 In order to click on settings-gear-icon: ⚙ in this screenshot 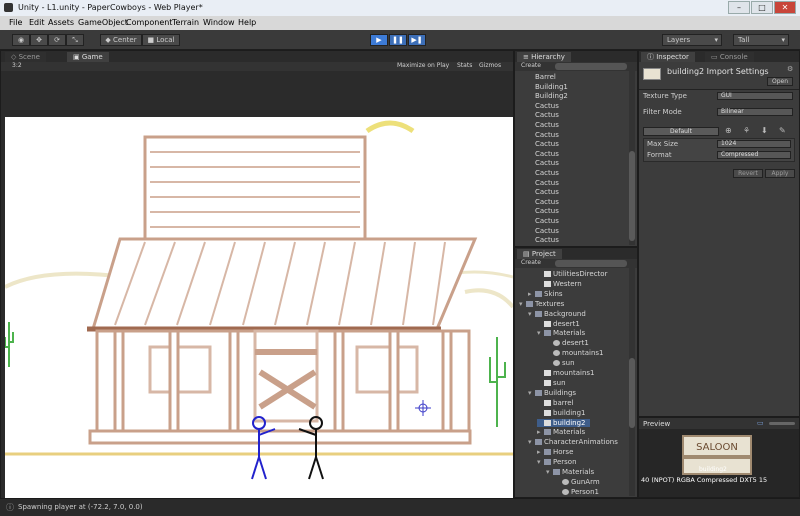, I will do `click(790, 69)`.